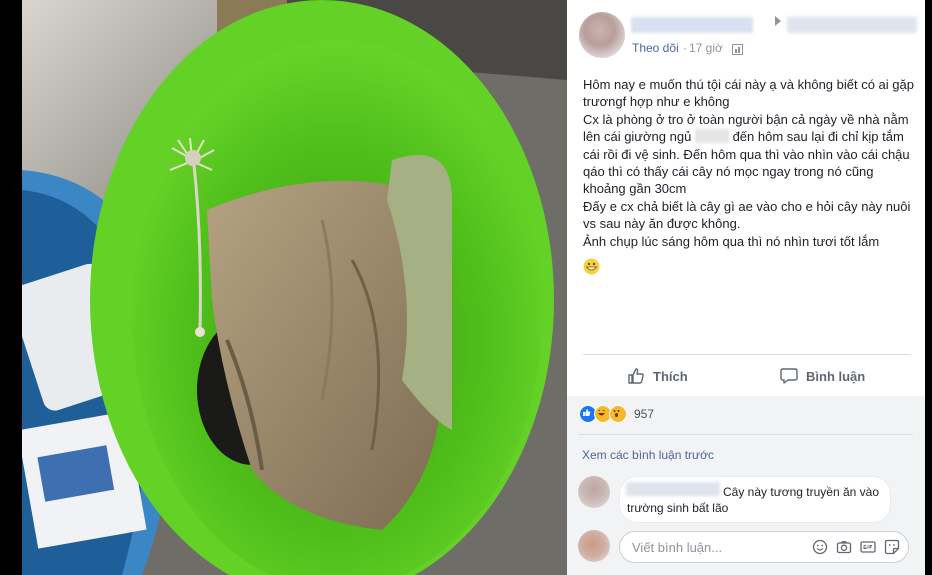 This screenshot has width=932, height=575. Describe the element at coordinates (836, 376) in the screenshot. I see `comment-label: Bình luận` at that location.